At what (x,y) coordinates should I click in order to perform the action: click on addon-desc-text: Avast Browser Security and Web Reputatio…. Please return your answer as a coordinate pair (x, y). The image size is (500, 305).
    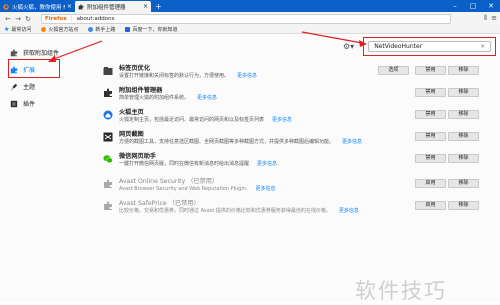
    Looking at the image, I should click on (183, 189).